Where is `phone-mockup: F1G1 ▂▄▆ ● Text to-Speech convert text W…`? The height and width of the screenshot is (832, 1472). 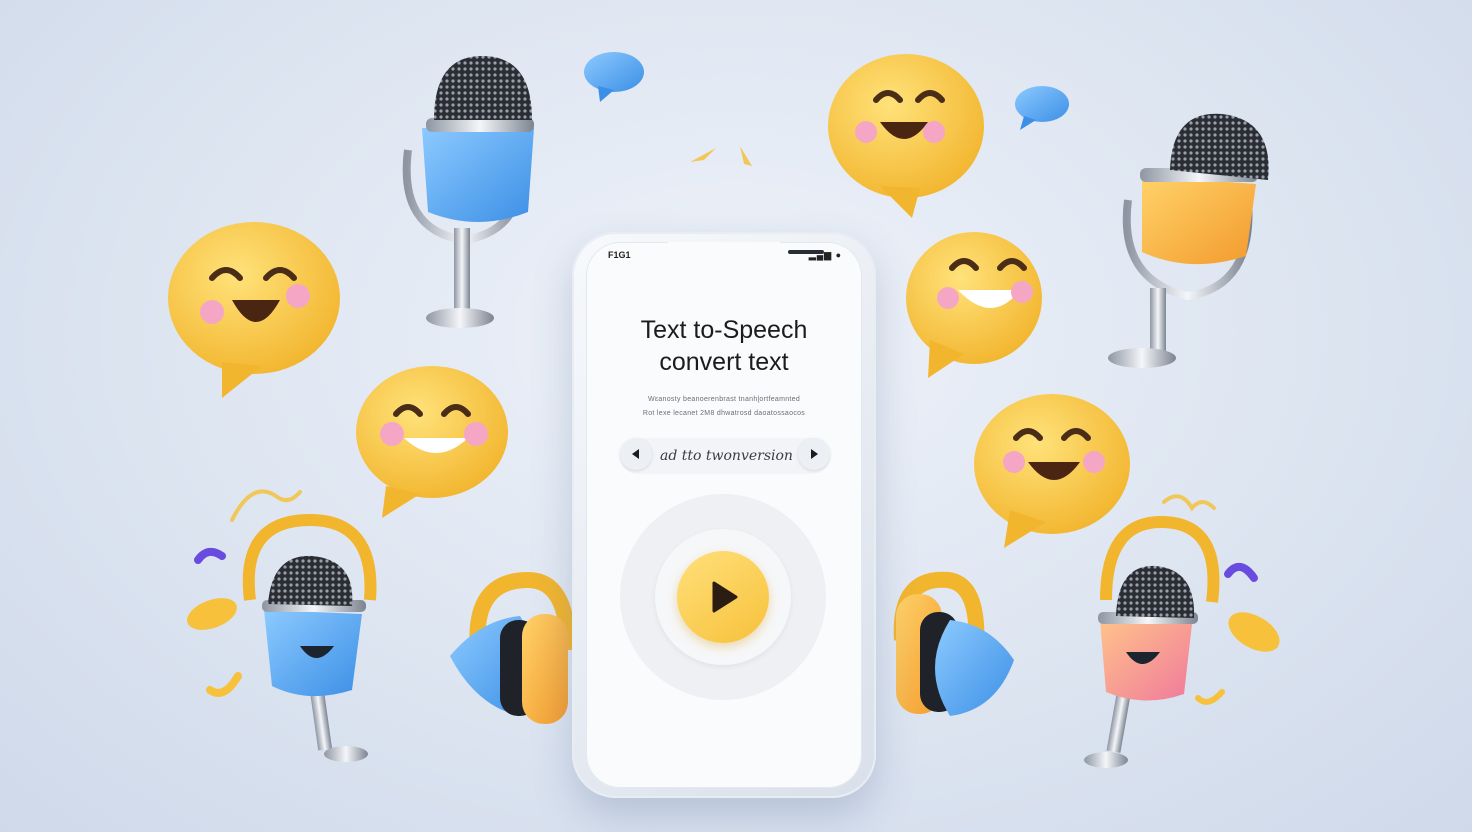 phone-mockup: F1G1 ▂▄▆ ● Text to-Speech convert text W… is located at coordinates (724, 515).